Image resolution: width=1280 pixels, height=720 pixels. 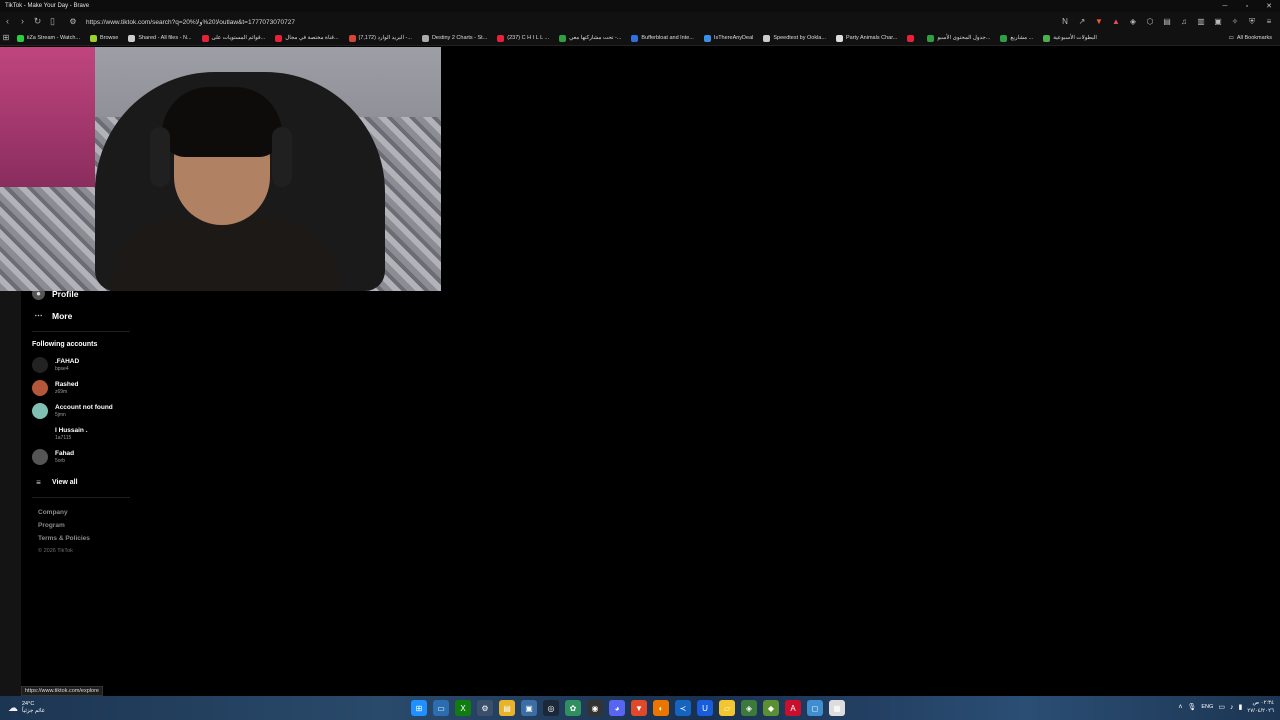 What do you see at coordinates (573, 708) in the screenshot?
I see `photos-icon: ✿` at bounding box center [573, 708].